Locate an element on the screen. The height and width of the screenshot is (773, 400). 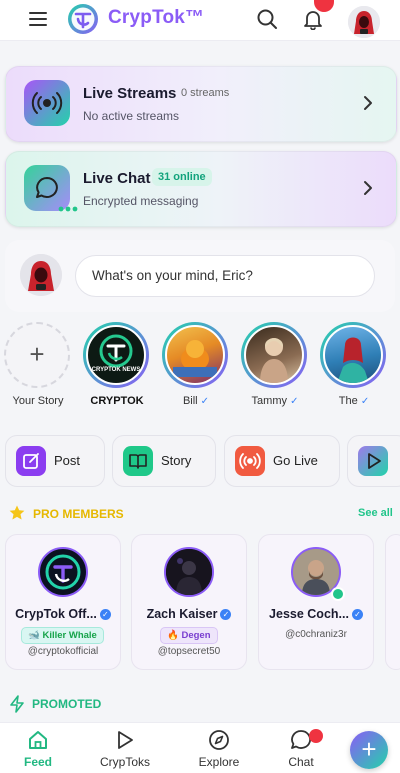
see-all-link: See all is located at coordinates (375, 513).